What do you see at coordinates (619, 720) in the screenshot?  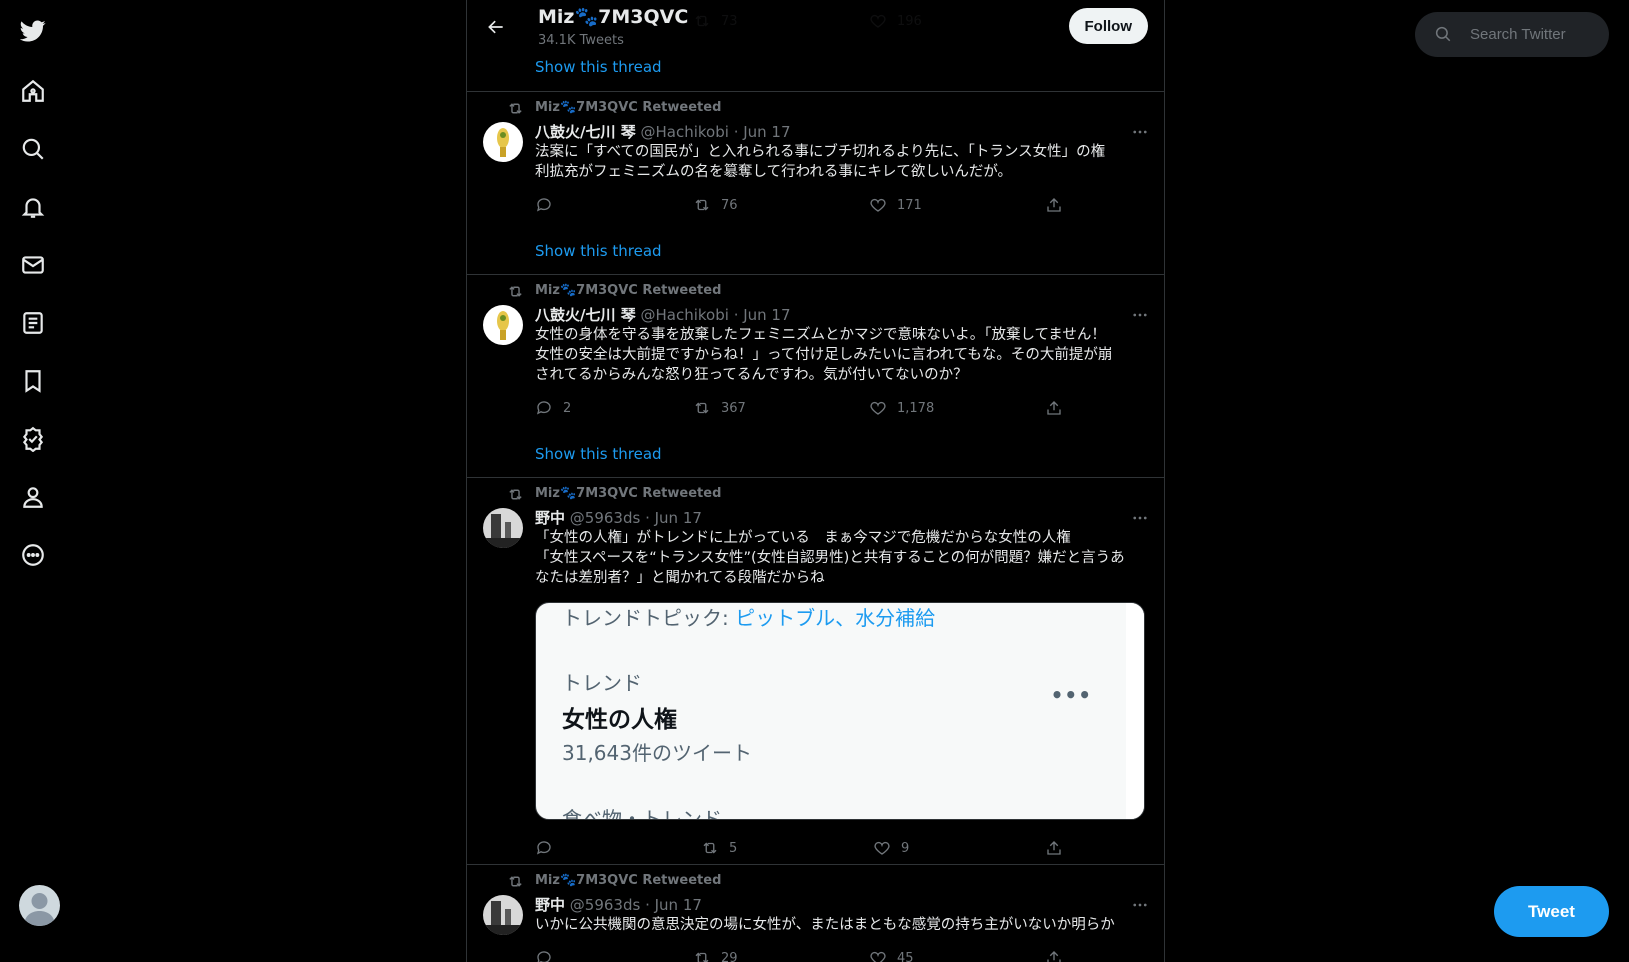 I see `media-trend-title: 女性の人権` at bounding box center [619, 720].